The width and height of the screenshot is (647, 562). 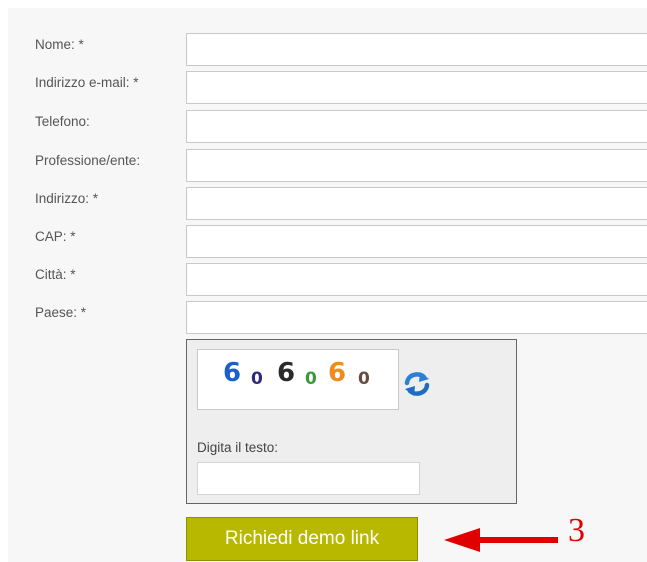 What do you see at coordinates (257, 379) in the screenshot?
I see `captcha-char-2: 0` at bounding box center [257, 379].